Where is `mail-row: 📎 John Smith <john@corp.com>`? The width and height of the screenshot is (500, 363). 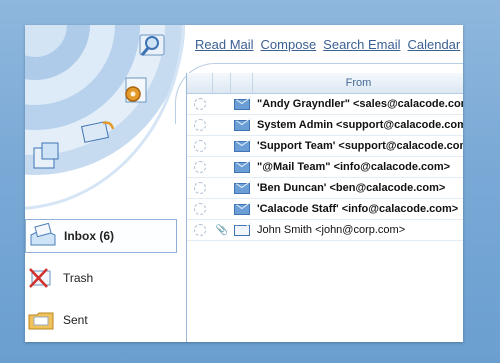
mail-row: 📎 John Smith <john@corp.com> is located at coordinates (325, 230).